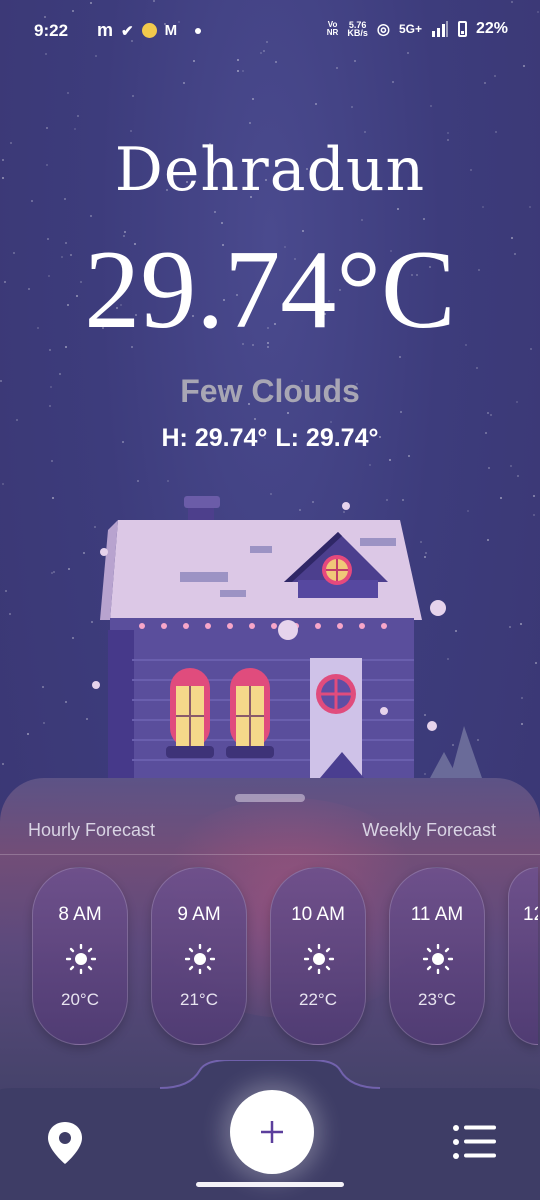 Image resolution: width=540 pixels, height=1200 pixels. Describe the element at coordinates (410, 29) in the screenshot. I see `network-type: 5G+` at that location.